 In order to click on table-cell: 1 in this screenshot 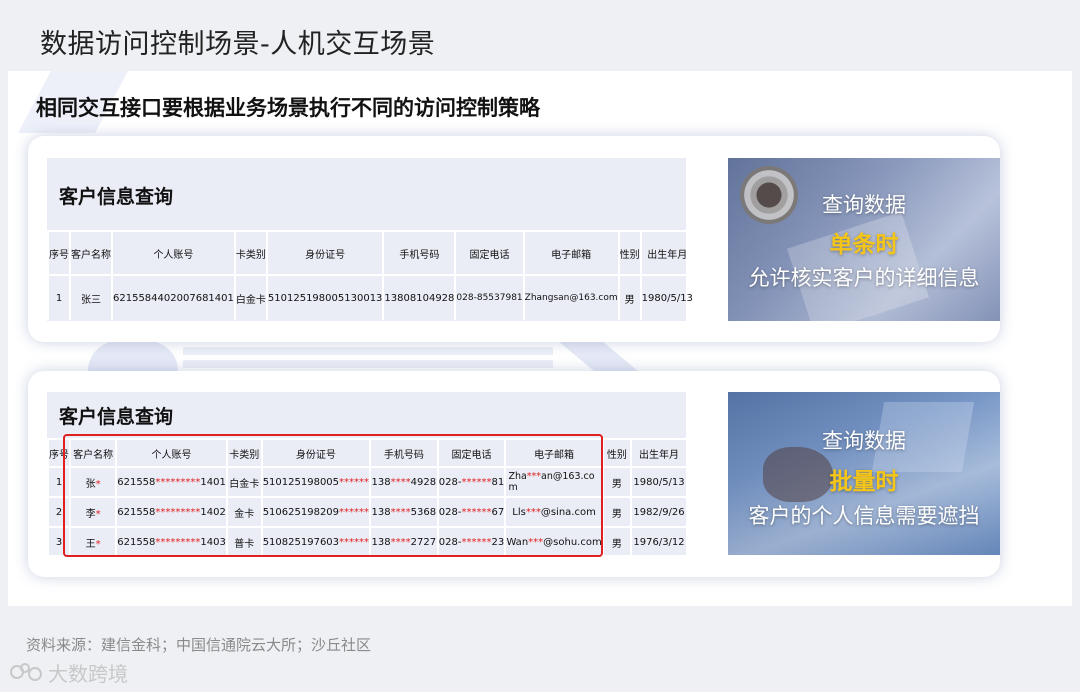, I will do `click(58, 297)`.